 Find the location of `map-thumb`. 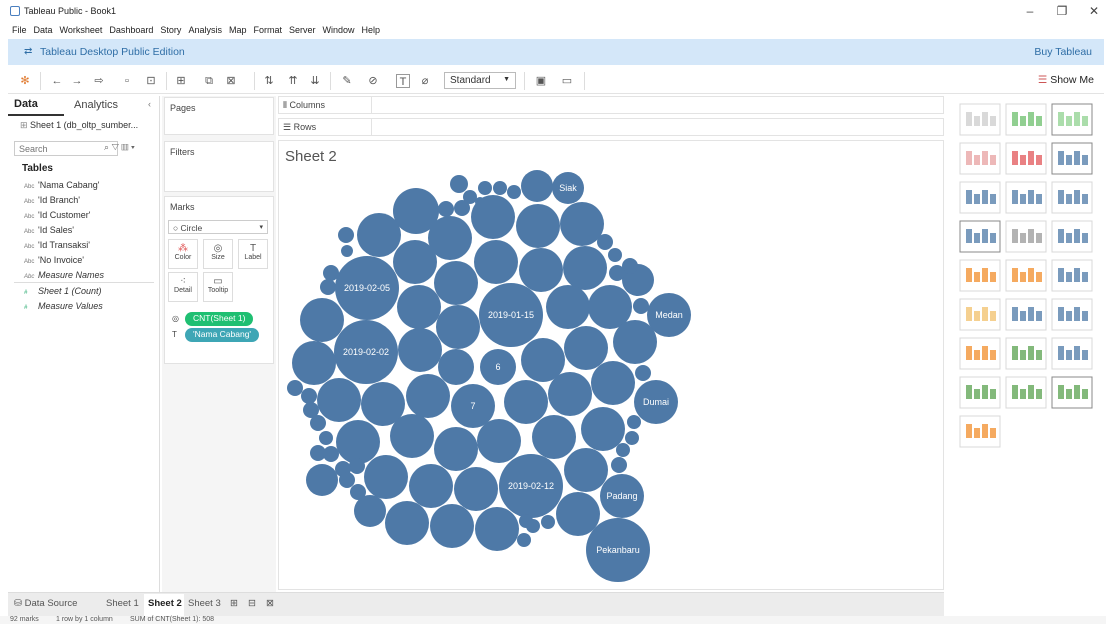

map-thumb is located at coordinates (980, 431).